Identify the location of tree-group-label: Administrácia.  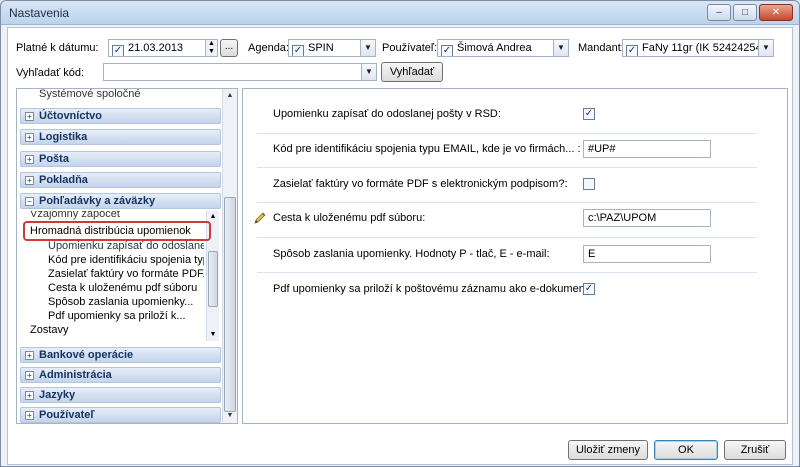
(75, 375).